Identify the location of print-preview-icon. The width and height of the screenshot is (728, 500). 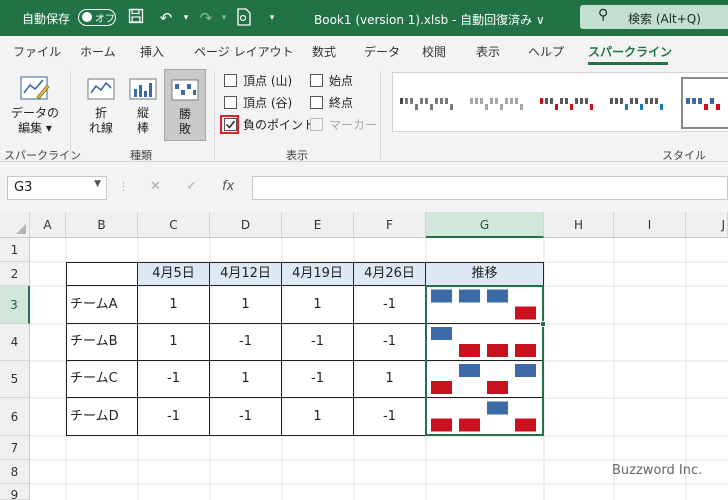
(244, 18).